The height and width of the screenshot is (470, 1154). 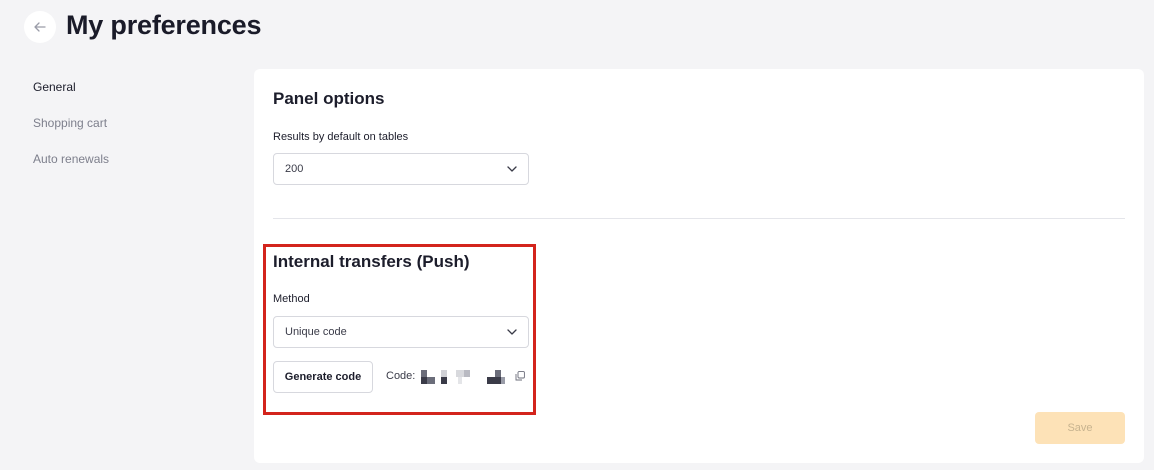 I want to click on copy-icon, so click(x=520, y=376).